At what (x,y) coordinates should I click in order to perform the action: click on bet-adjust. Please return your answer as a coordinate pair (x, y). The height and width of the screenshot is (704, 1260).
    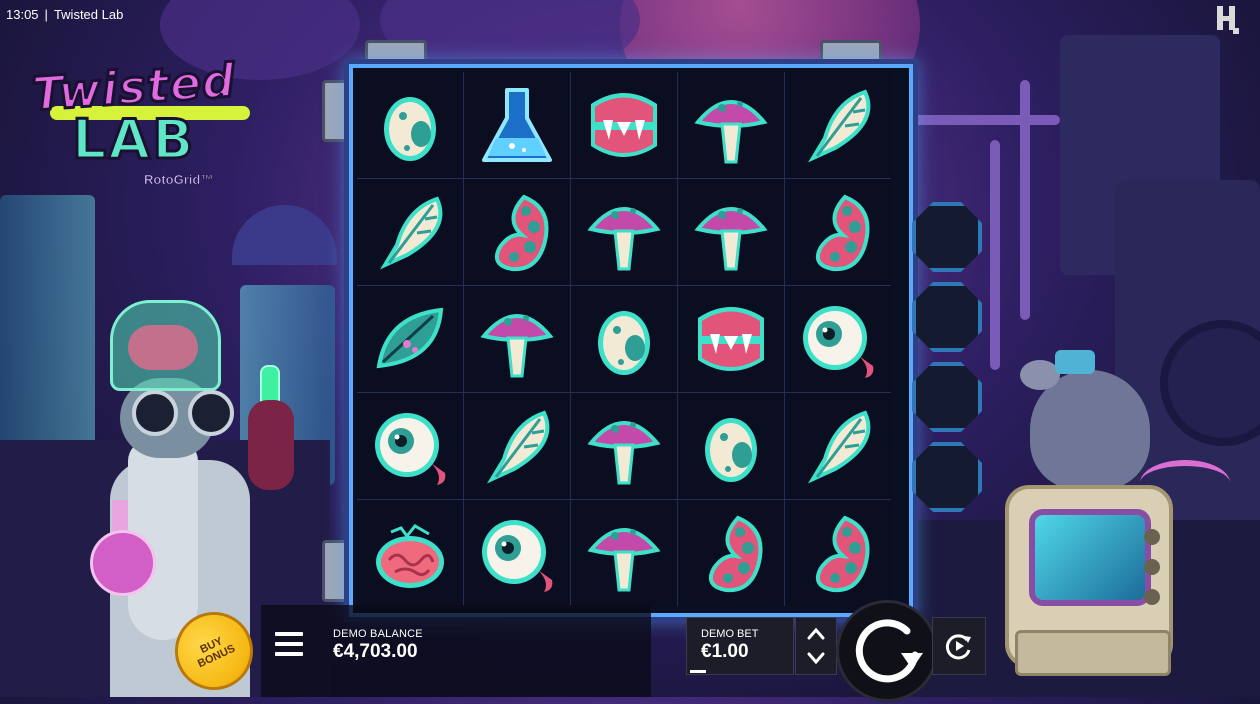
    Looking at the image, I should click on (816, 646).